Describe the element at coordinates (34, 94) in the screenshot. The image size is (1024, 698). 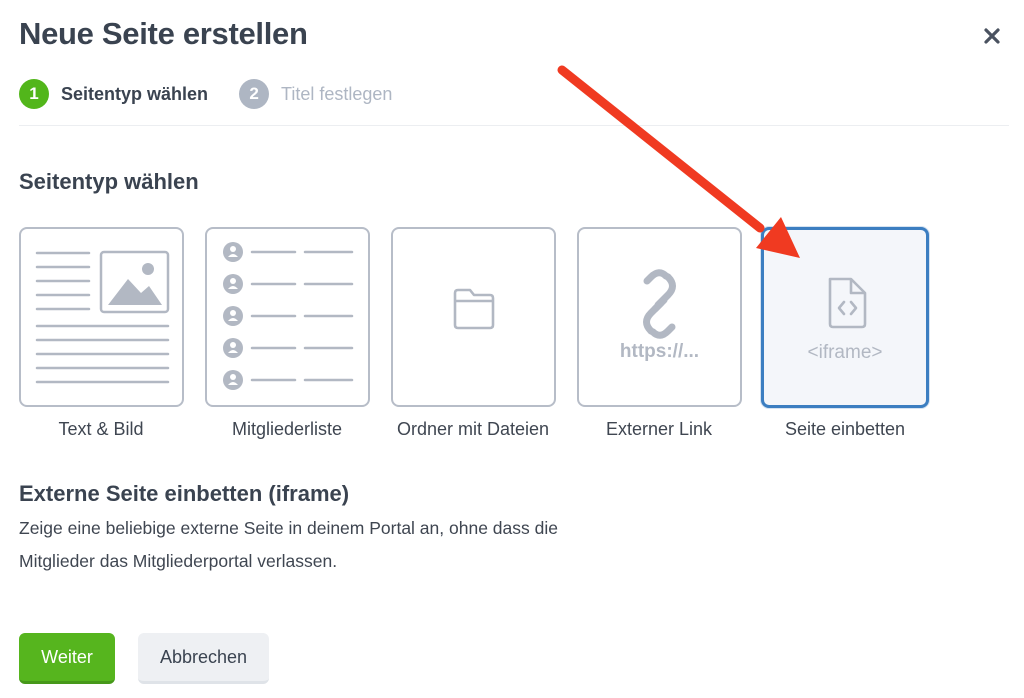
I see `step-1-number: 1` at that location.